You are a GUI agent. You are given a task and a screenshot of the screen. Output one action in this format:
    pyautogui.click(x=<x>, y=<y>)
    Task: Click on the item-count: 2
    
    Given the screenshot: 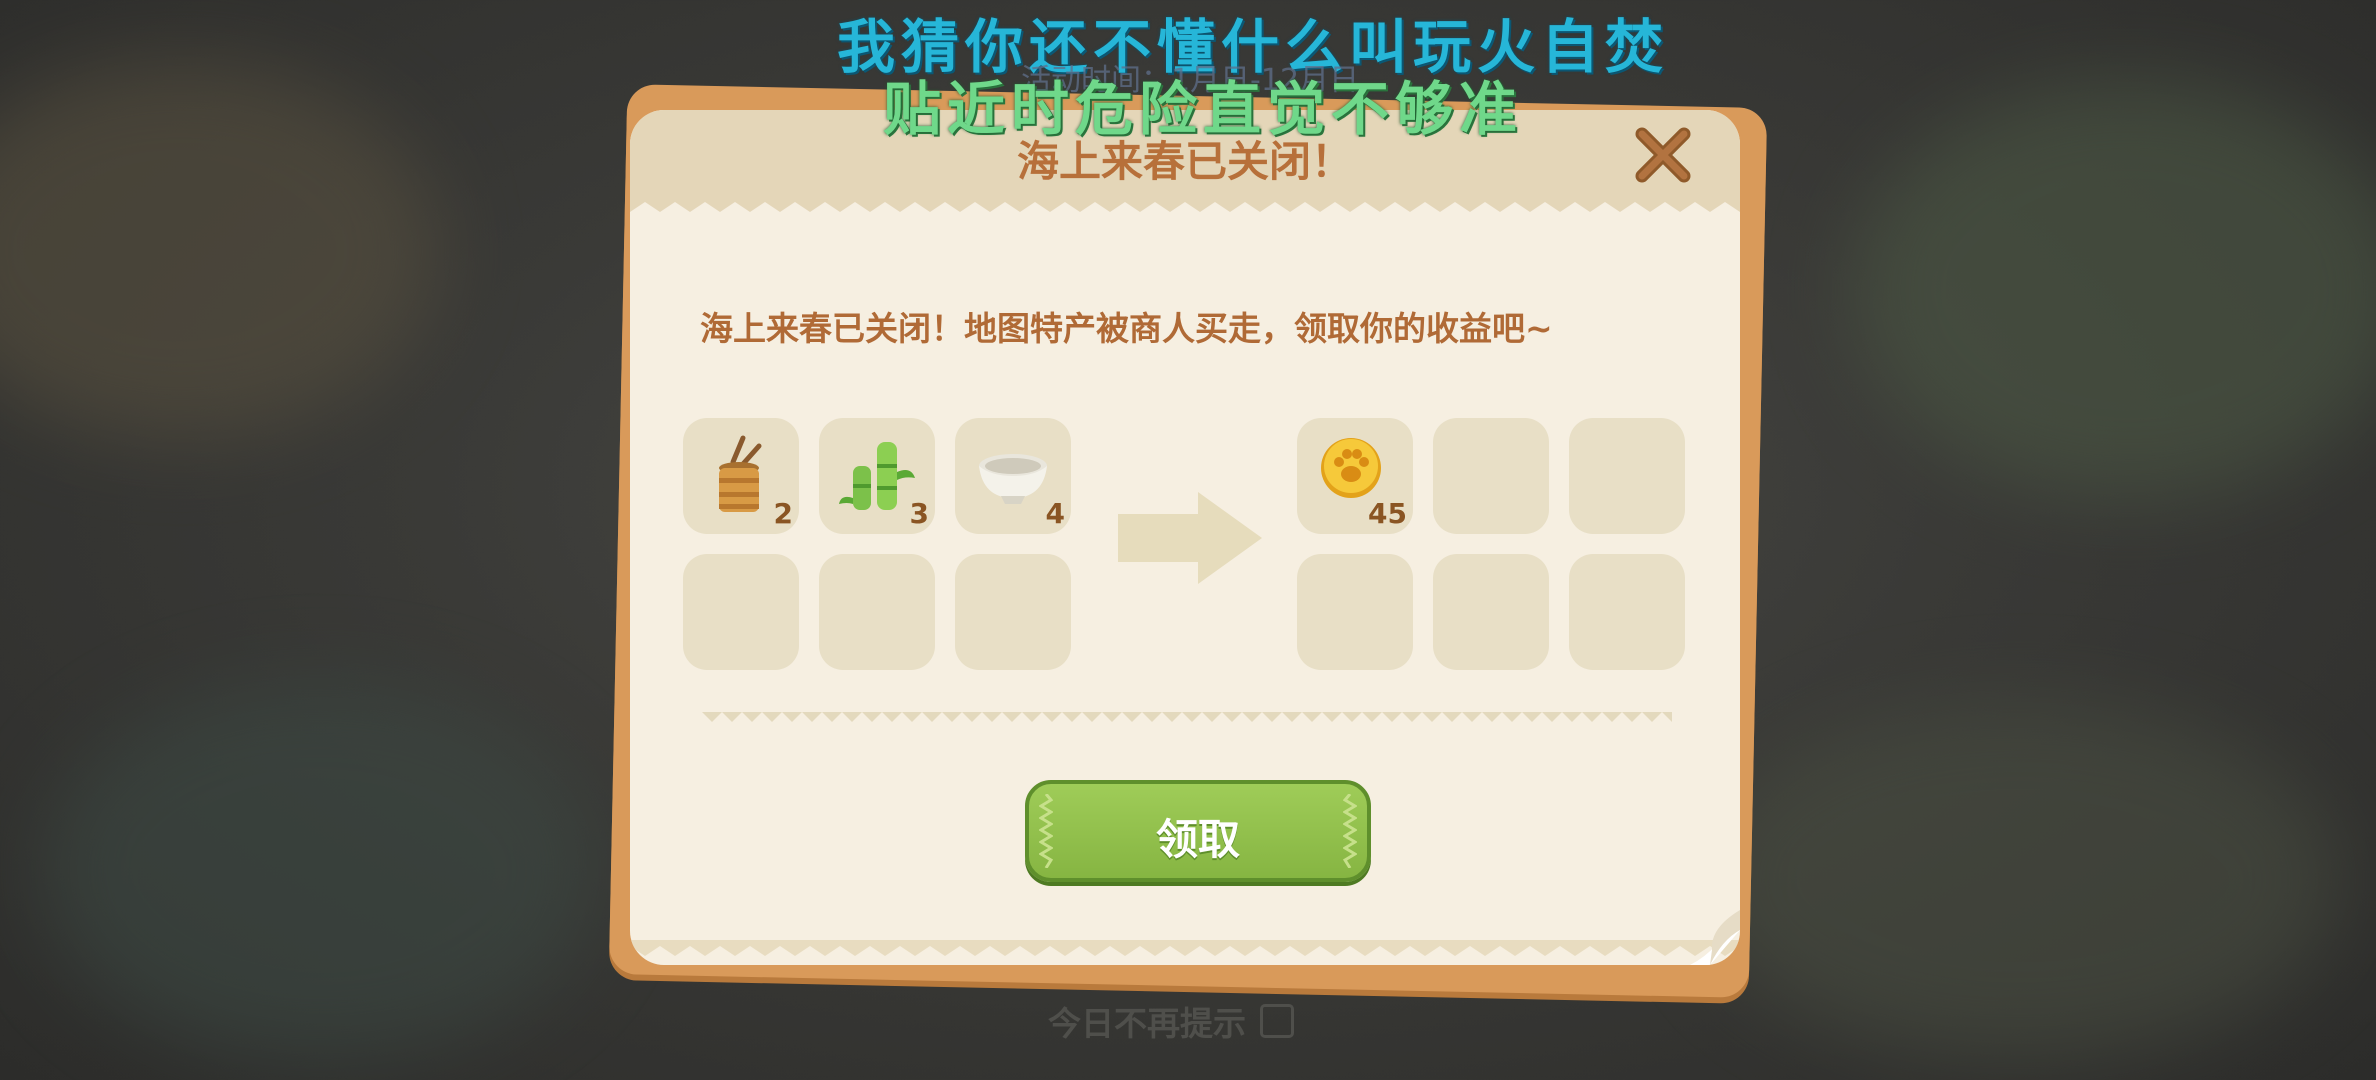 What is the action you would take?
    pyautogui.click(x=783, y=513)
    